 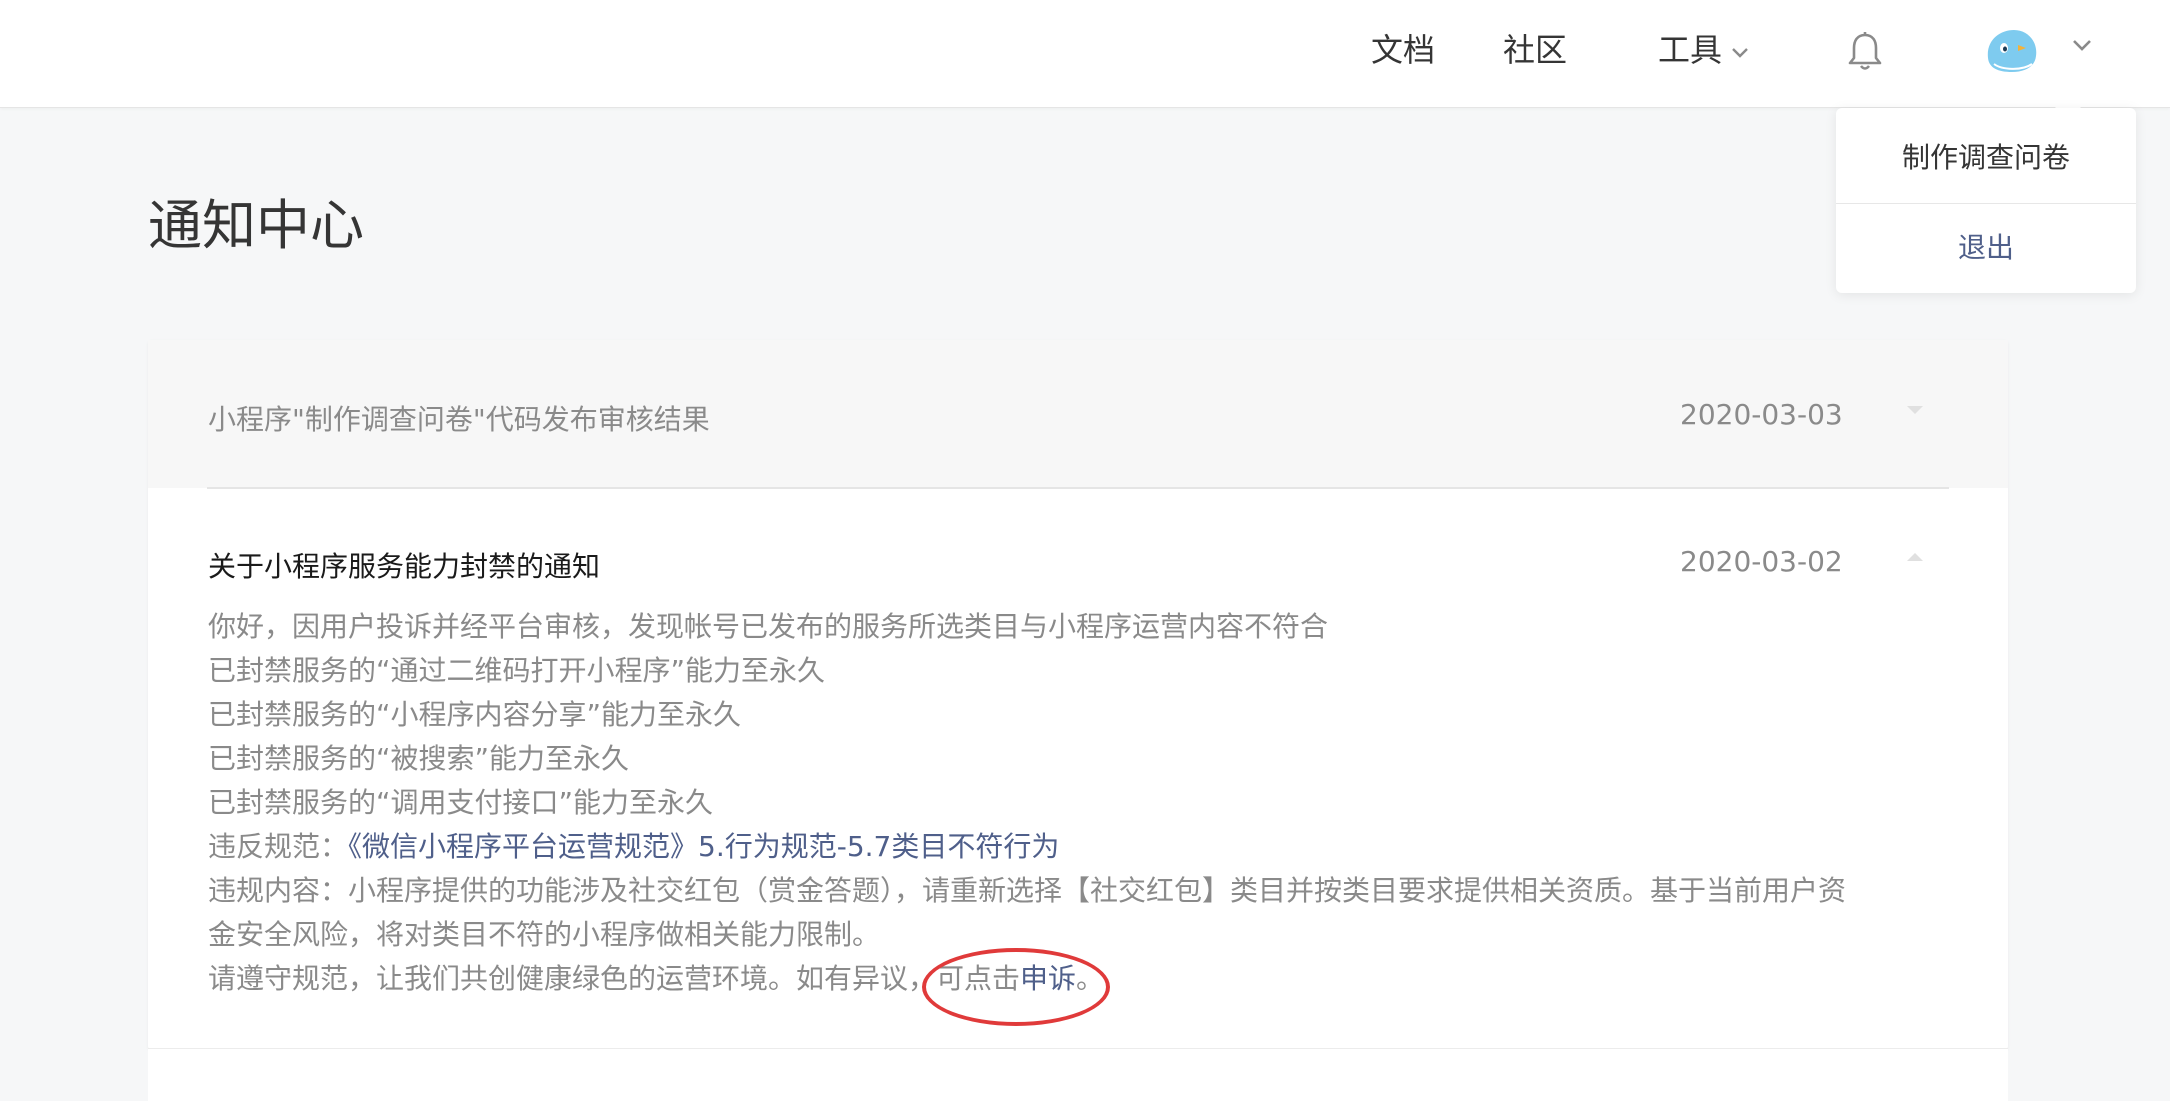 I want to click on policy-link: 《微信小程序平台运营规范》5.行为规范-5.7类目不符行为, so click(x=703, y=846).